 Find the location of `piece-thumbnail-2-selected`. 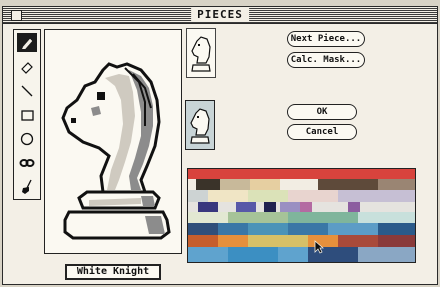

piece-thumbnail-2-selected is located at coordinates (200, 125).